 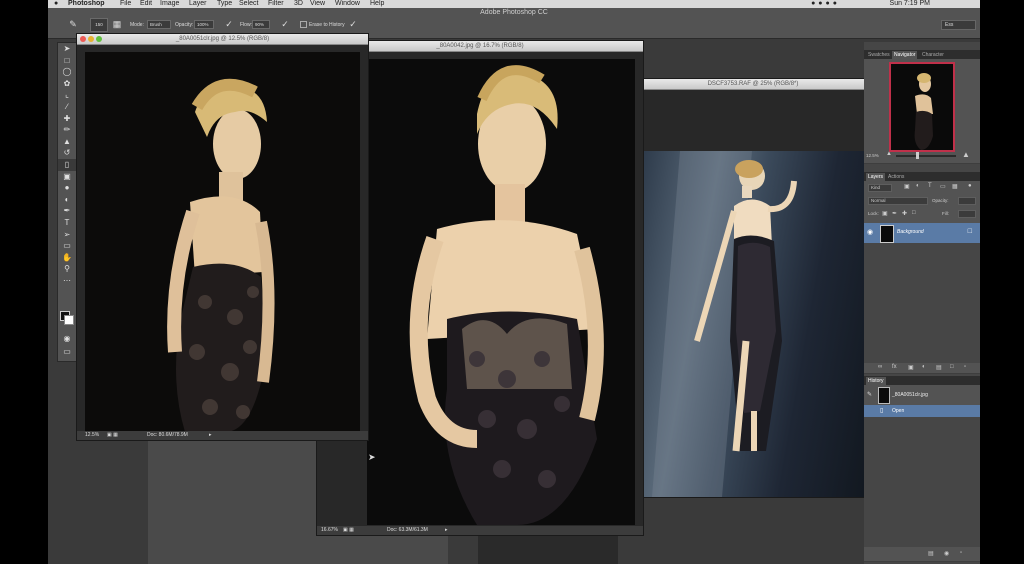 I want to click on status-icons: ●●●●, so click(x=825, y=4).